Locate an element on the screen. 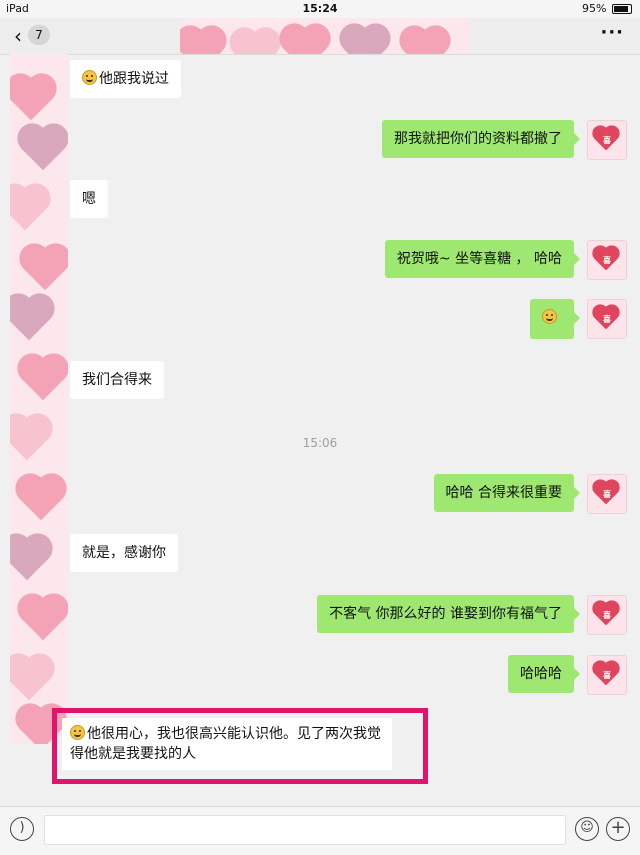 The height and width of the screenshot is (855, 640). emoji-icon: ☺ is located at coordinates (587, 829).